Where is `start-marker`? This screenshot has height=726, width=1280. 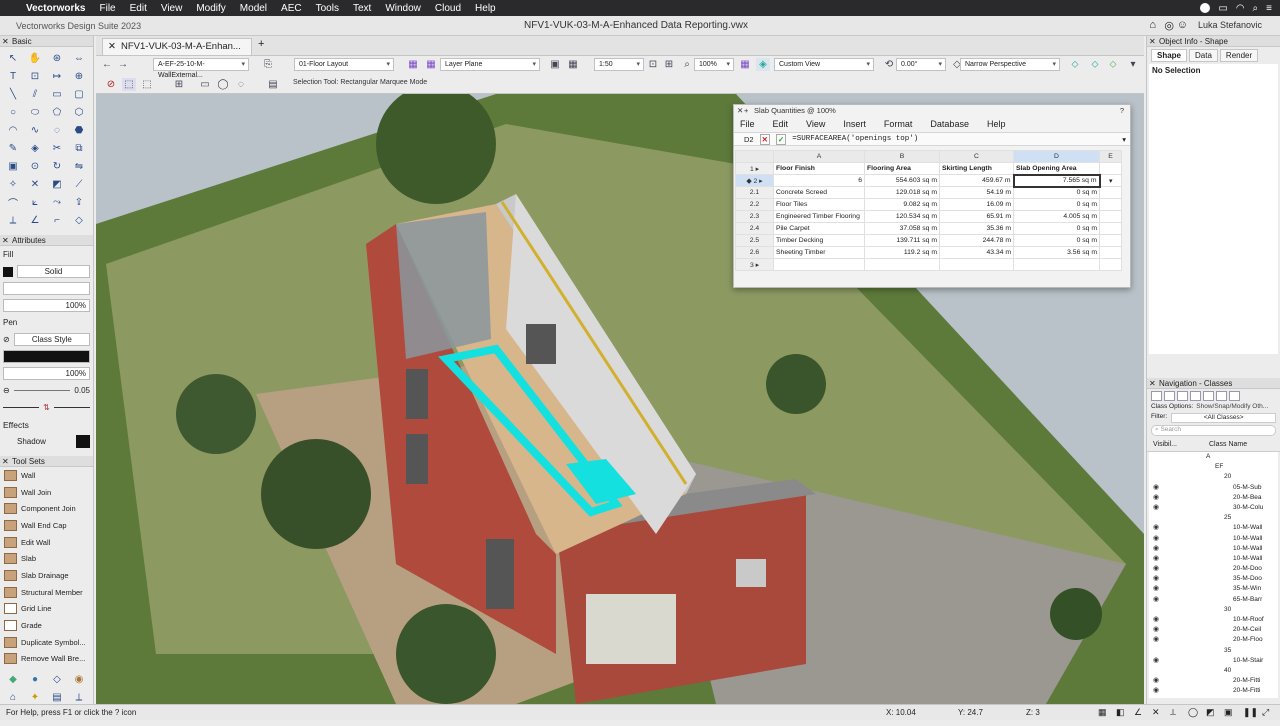 start-marker is located at coordinates (21, 407).